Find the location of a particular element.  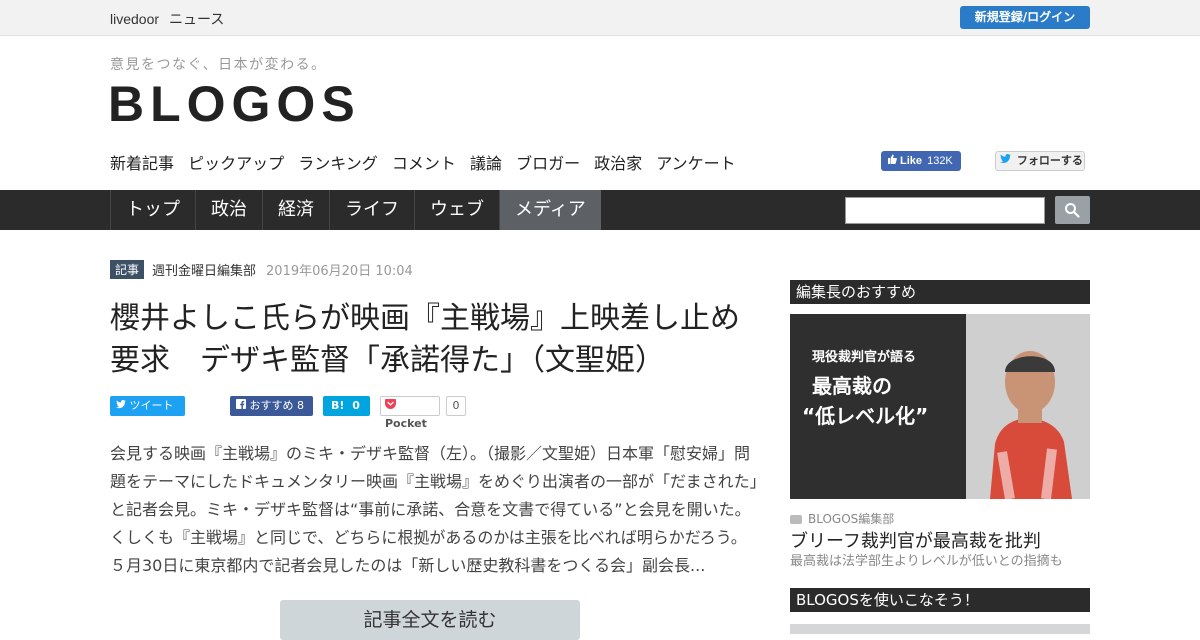

image-caption-line3: “低レベル化” is located at coordinates (865, 416).